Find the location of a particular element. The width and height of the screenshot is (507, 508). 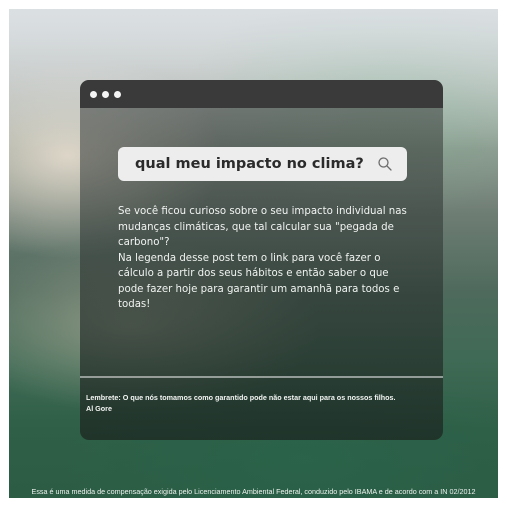

window-dot-close is located at coordinates (93, 94).